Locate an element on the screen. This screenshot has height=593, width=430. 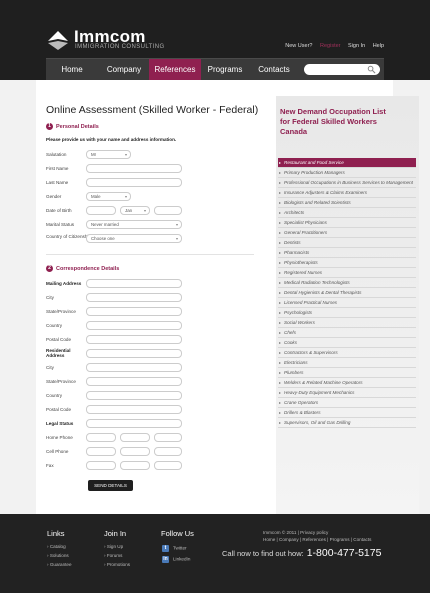
home-phone-code is located at coordinates (101, 437).